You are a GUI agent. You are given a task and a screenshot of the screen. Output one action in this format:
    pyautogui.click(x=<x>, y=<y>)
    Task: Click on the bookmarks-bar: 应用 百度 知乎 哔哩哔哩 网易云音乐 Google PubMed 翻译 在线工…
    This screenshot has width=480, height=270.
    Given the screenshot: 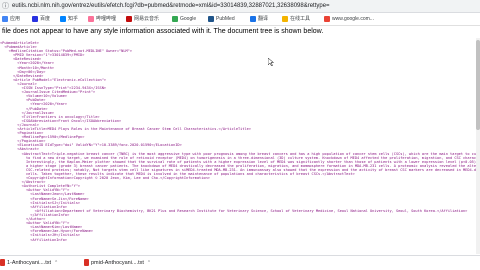 What is the action you would take?
    pyautogui.click(x=240, y=19)
    